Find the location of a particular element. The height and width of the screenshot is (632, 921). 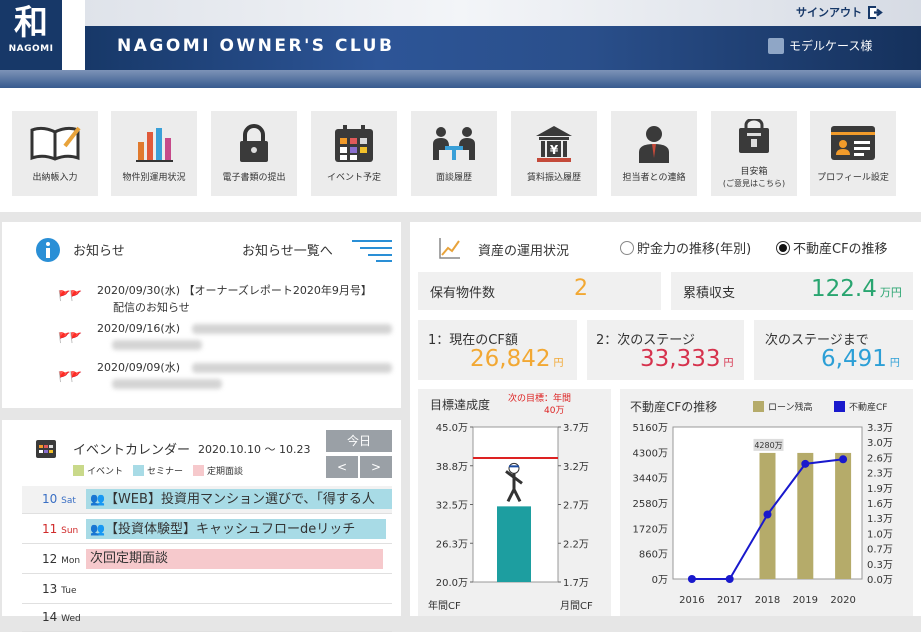

goal-ytick: 38.8万 is located at coordinates (452, 467).